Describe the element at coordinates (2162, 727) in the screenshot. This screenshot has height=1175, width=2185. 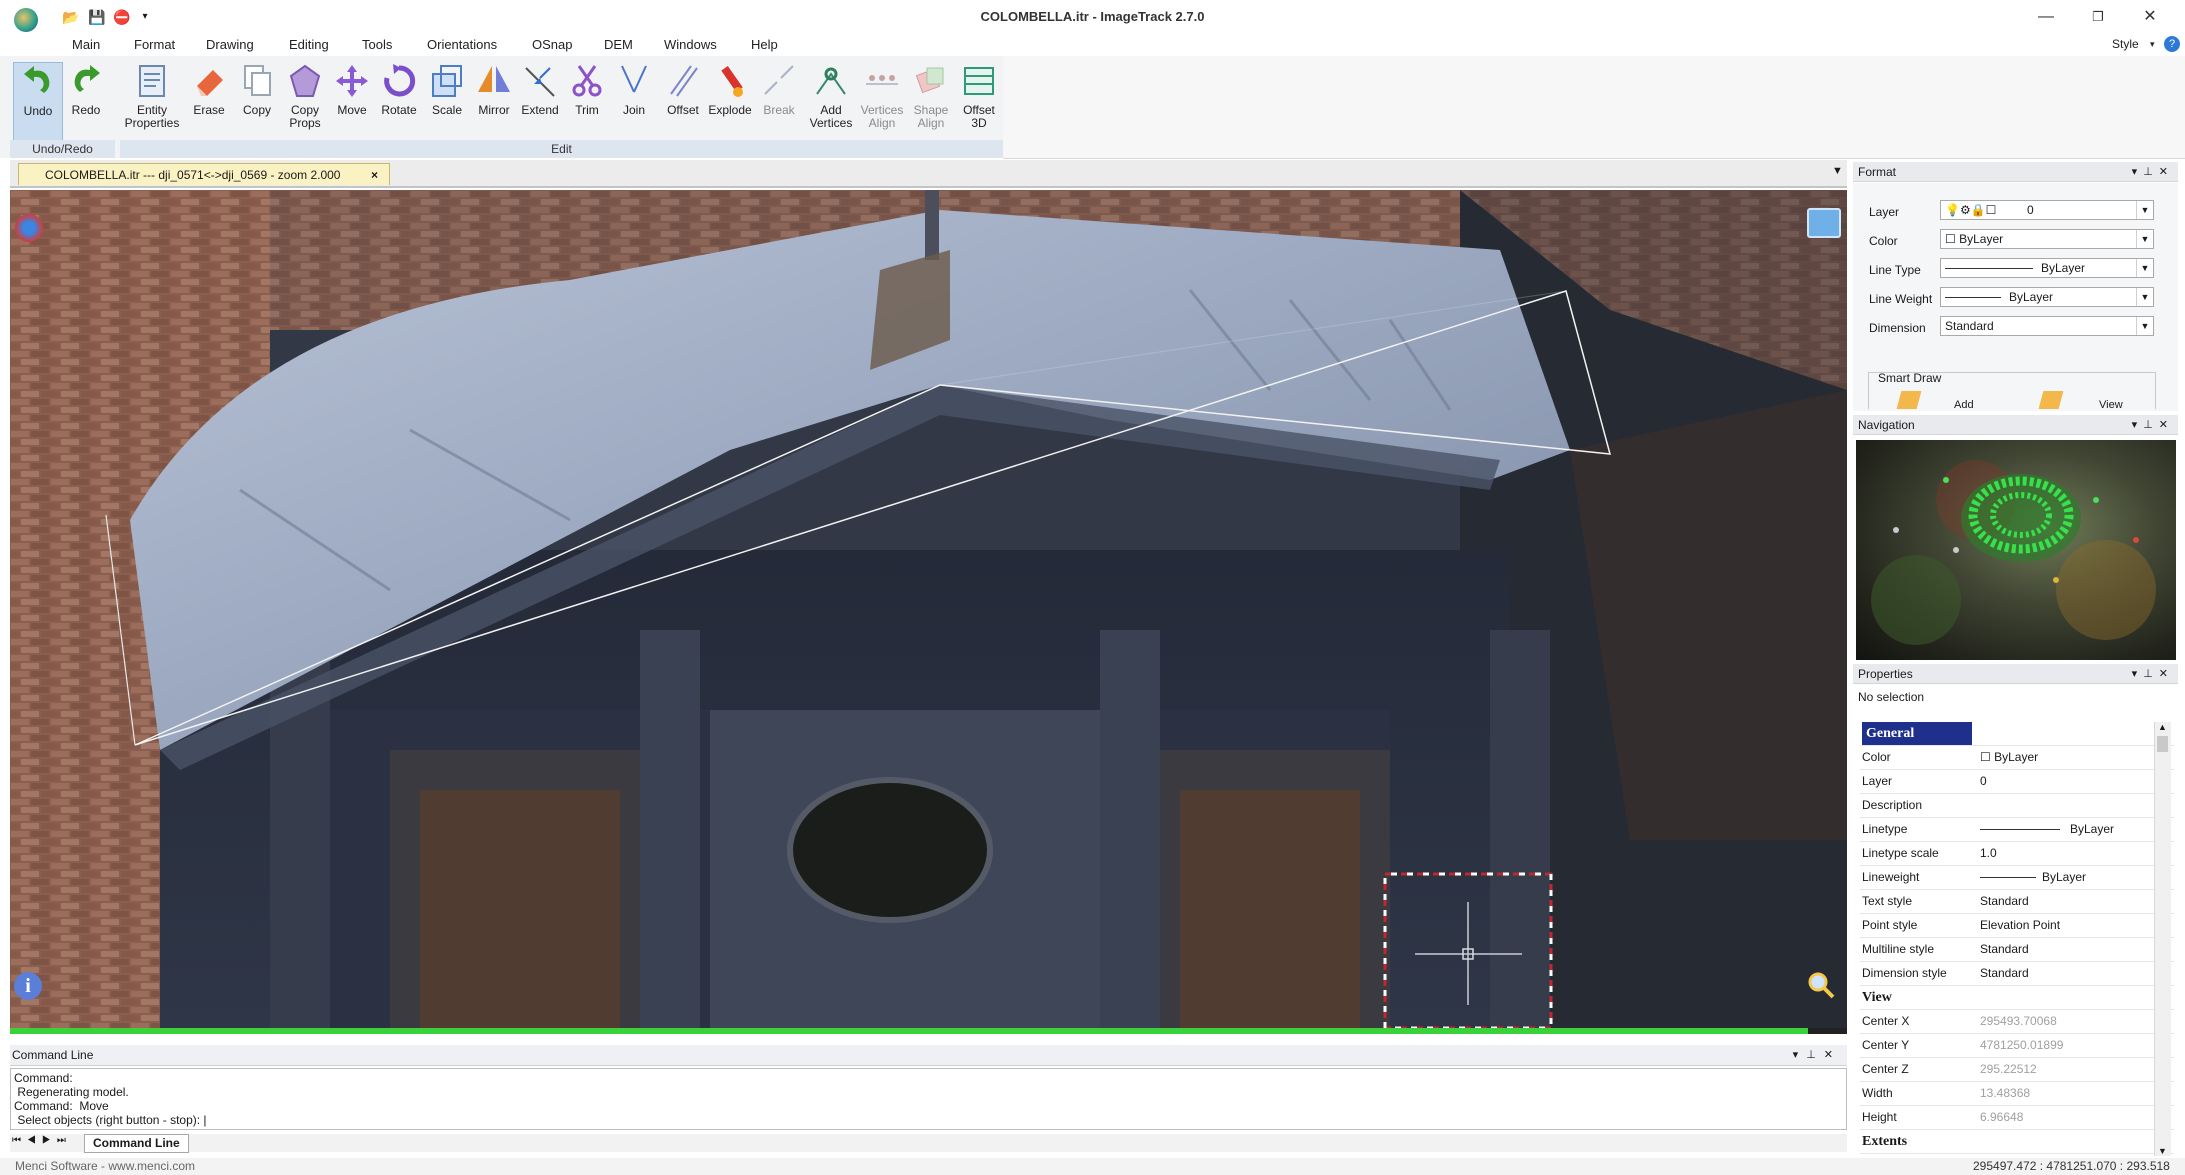
I see `scroll-up-icon: ▲` at that location.